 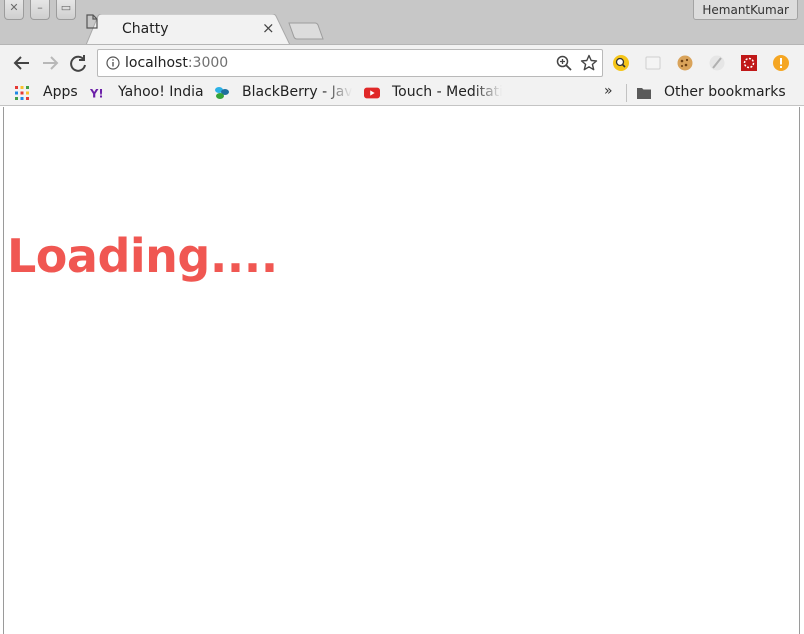 What do you see at coordinates (22, 93) in the screenshot?
I see `apps-grid-icon` at bounding box center [22, 93].